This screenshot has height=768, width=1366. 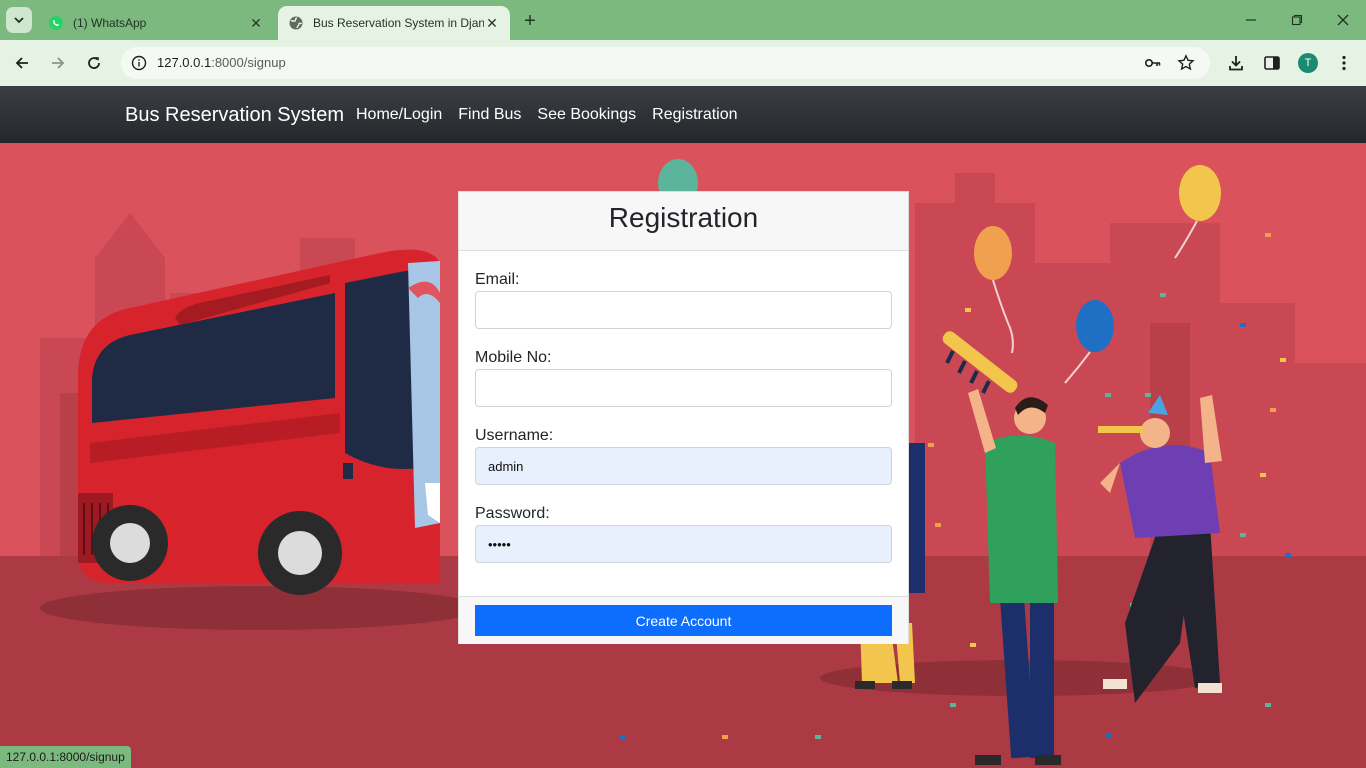 I want to click on password-label: Password:, so click(x=512, y=513).